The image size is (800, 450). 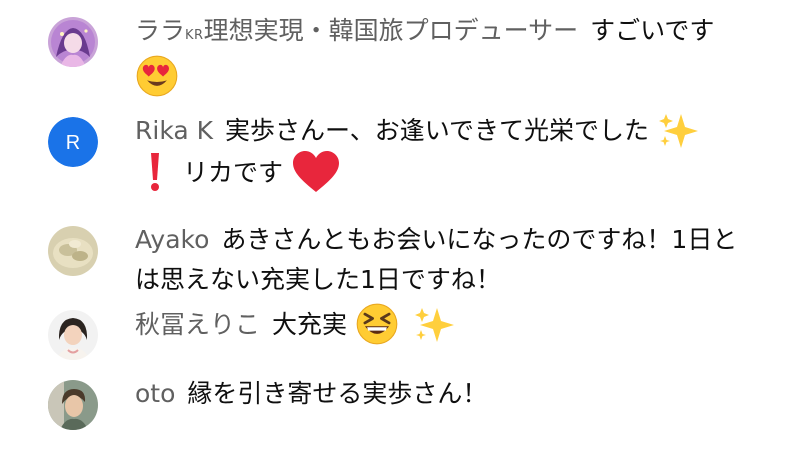 What do you see at coordinates (155, 172) in the screenshot?
I see `exclamation-emoji` at bounding box center [155, 172].